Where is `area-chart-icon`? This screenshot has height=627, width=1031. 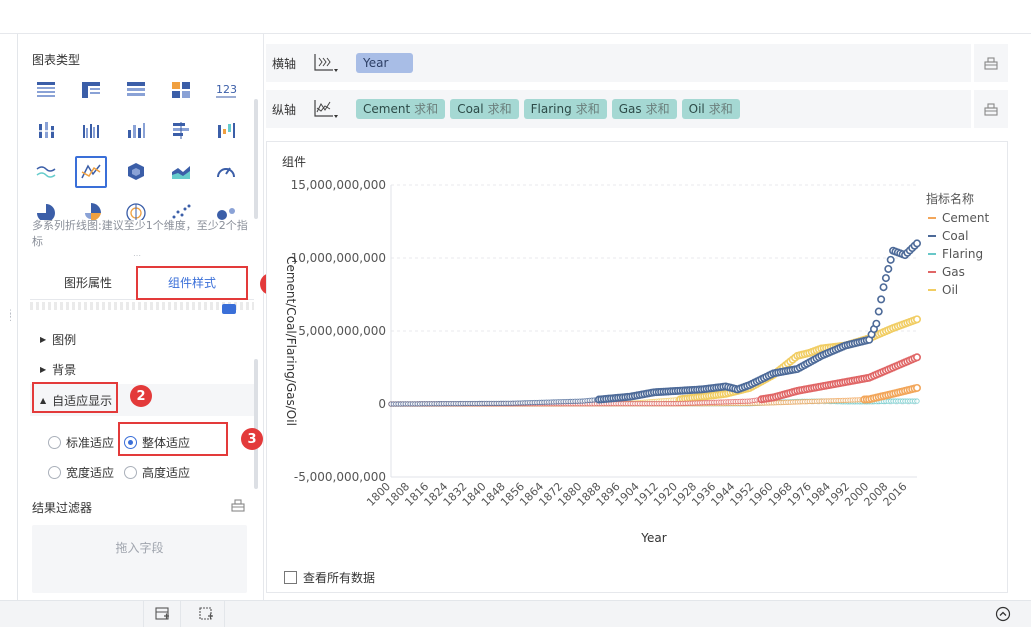 area-chart-icon is located at coordinates (181, 172).